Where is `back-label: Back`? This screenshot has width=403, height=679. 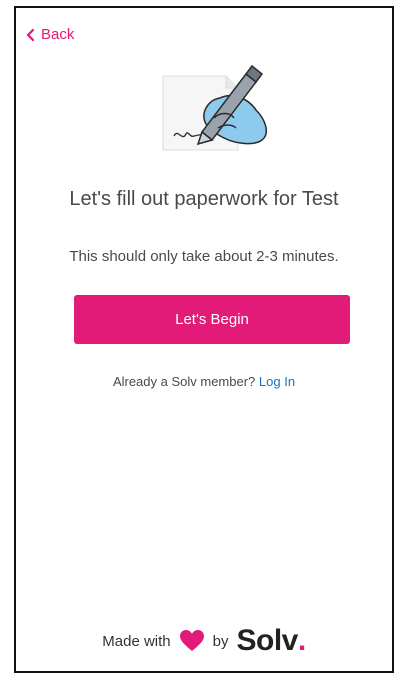
back-label: Back is located at coordinates (58, 34).